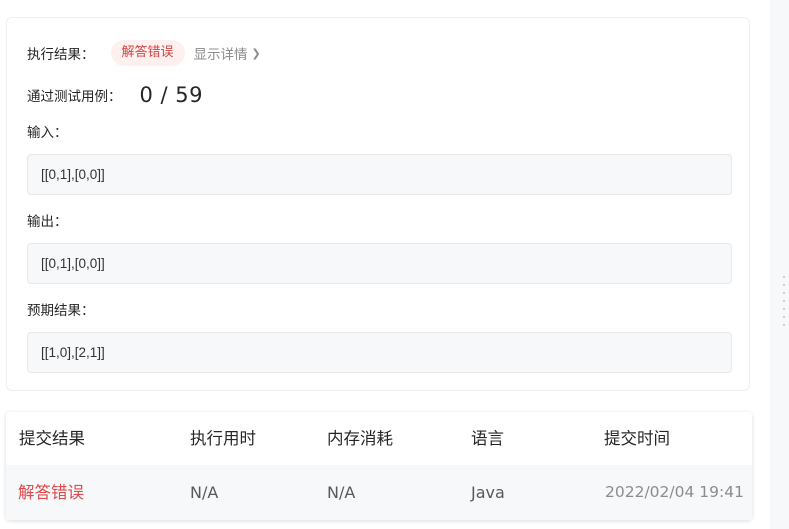 The width and height of the screenshot is (789, 529). I want to click on passed-cases-row: 通过测试用例： 0 / 59, so click(115, 95).